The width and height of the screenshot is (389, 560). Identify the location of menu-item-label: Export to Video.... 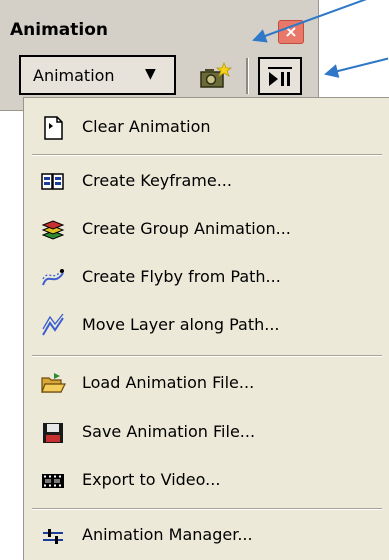
(151, 479).